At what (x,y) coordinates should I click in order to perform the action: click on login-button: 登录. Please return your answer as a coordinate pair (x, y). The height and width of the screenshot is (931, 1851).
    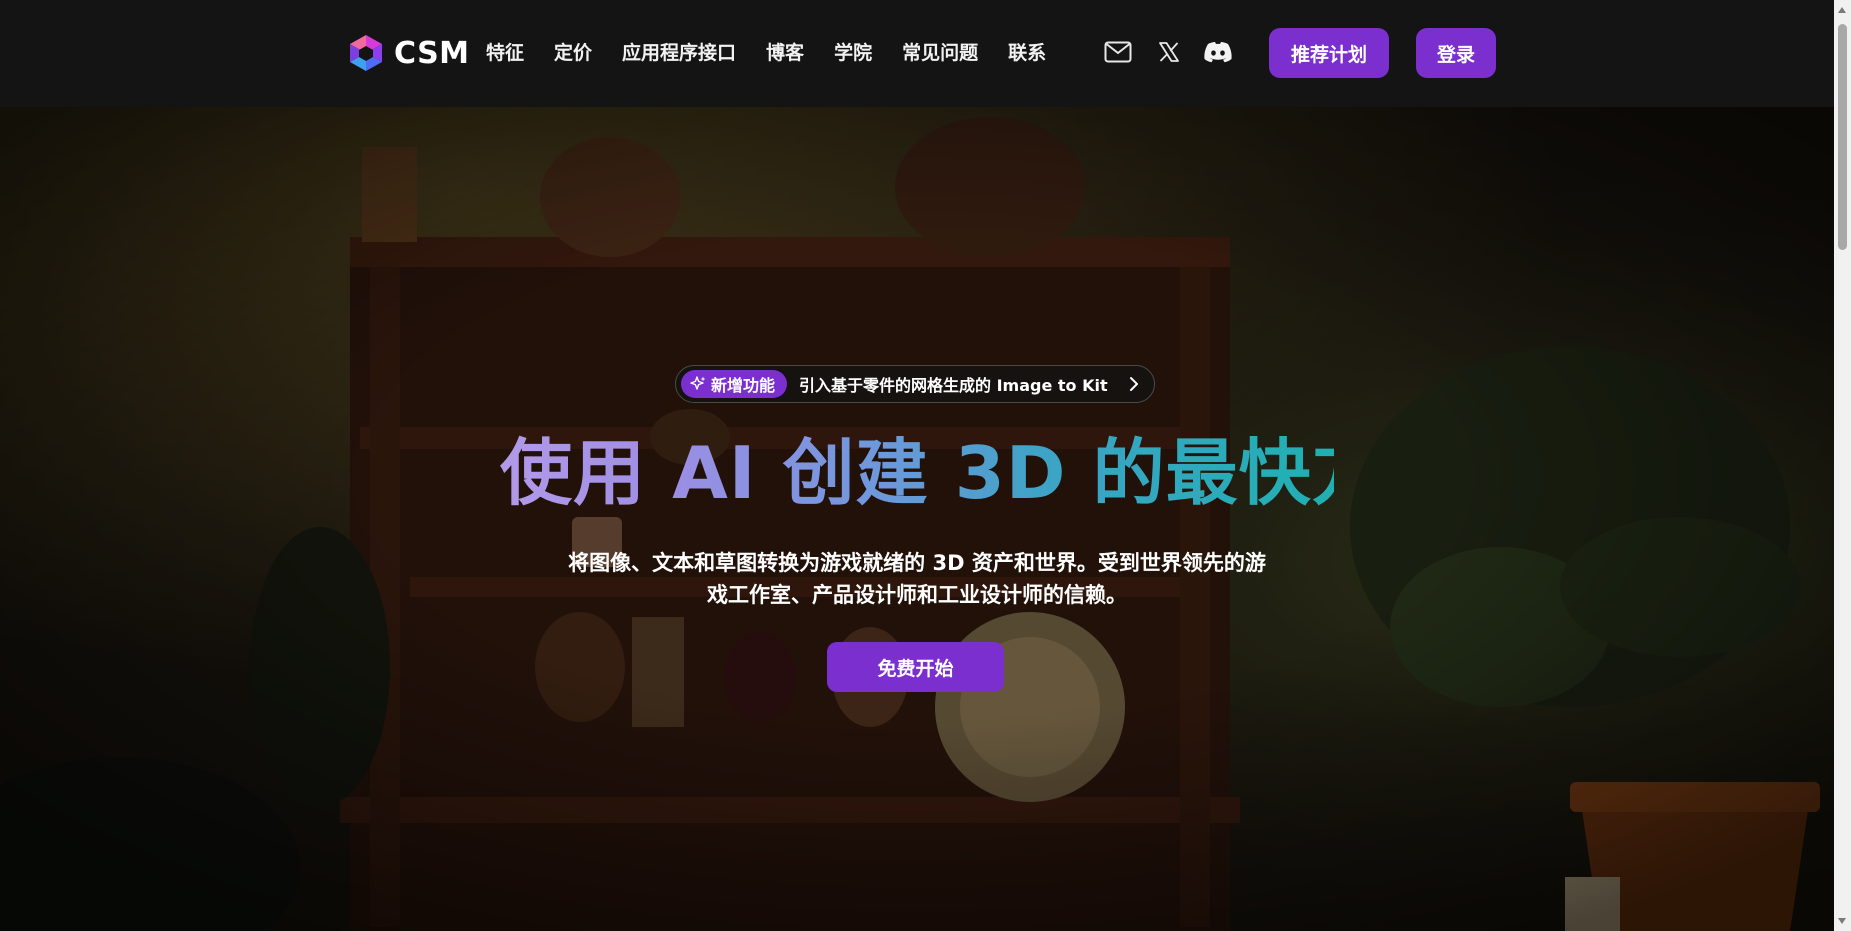
    Looking at the image, I should click on (1456, 53).